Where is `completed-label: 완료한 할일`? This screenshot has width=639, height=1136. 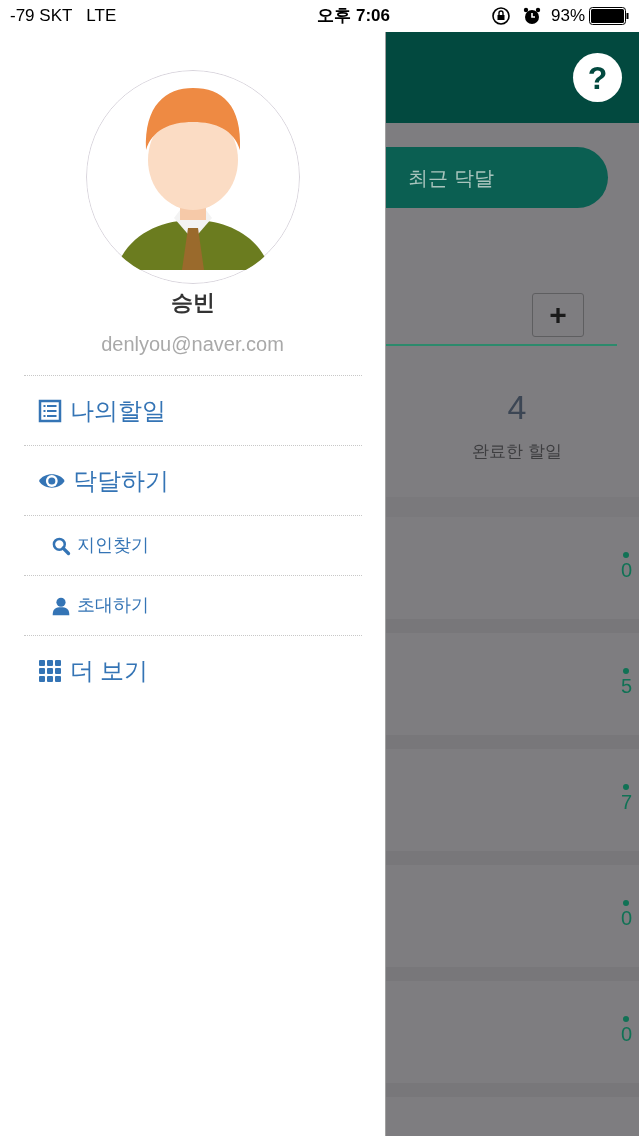 completed-label: 완료한 할일 is located at coordinates (517, 452).